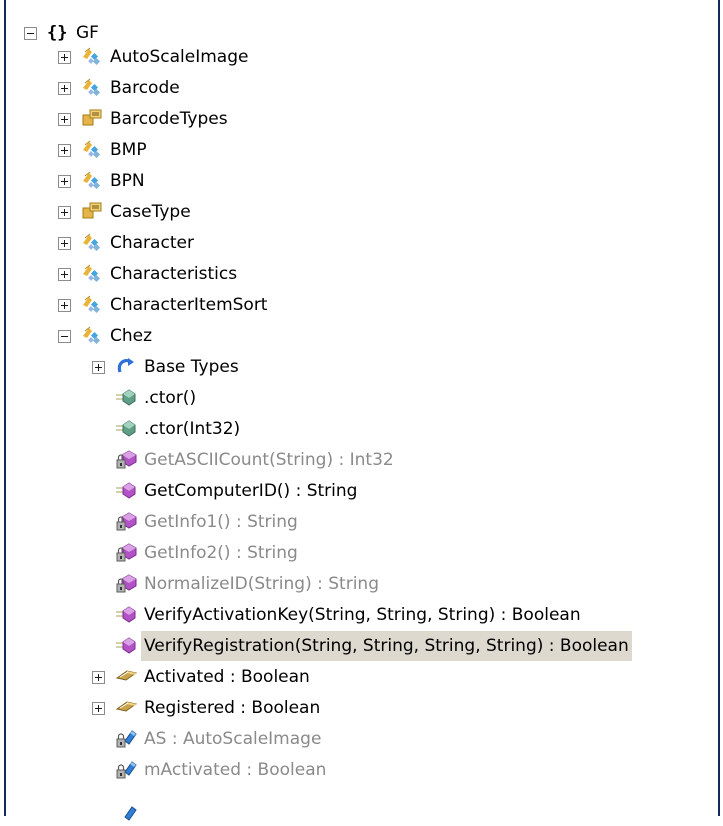 The height and width of the screenshot is (826, 723). Describe the element at coordinates (170, 398) in the screenshot. I see `member-label: .ctor()` at that location.